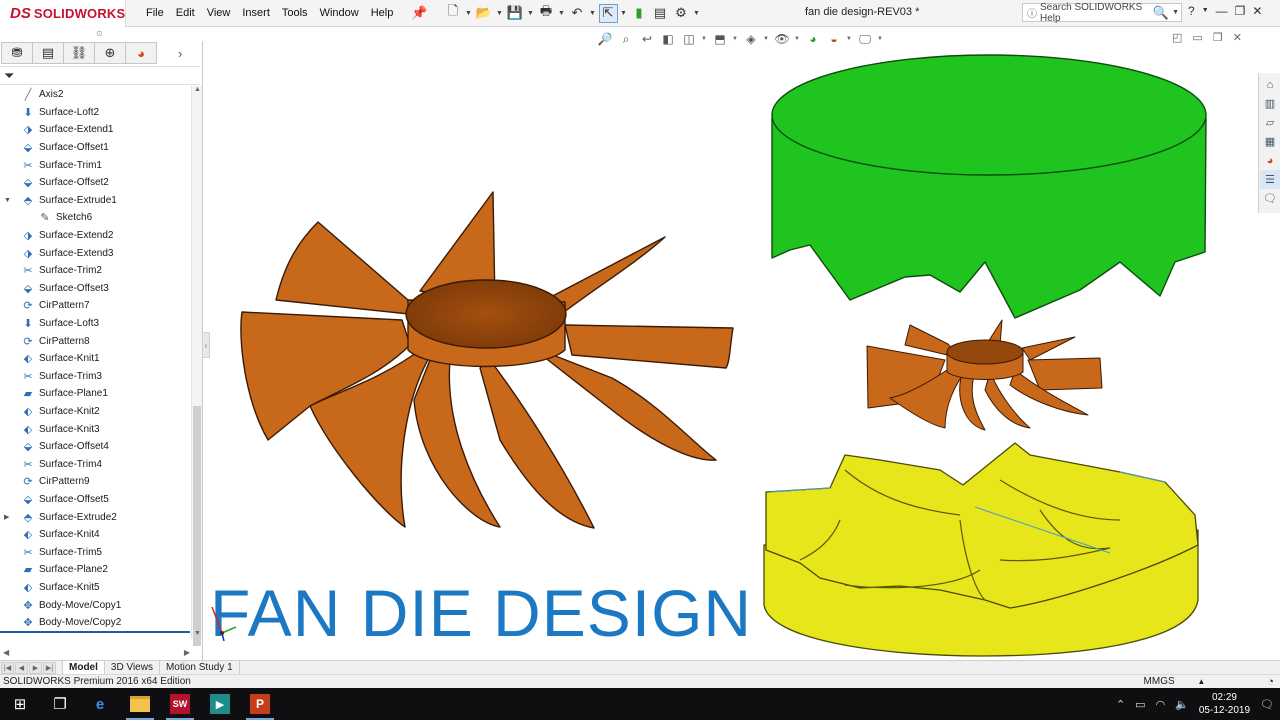 The width and height of the screenshot is (1280, 720). Describe the element at coordinates (196, 366) in the screenshot. I see `tree-vertical-scrollbar: ▲ ▼` at that location.